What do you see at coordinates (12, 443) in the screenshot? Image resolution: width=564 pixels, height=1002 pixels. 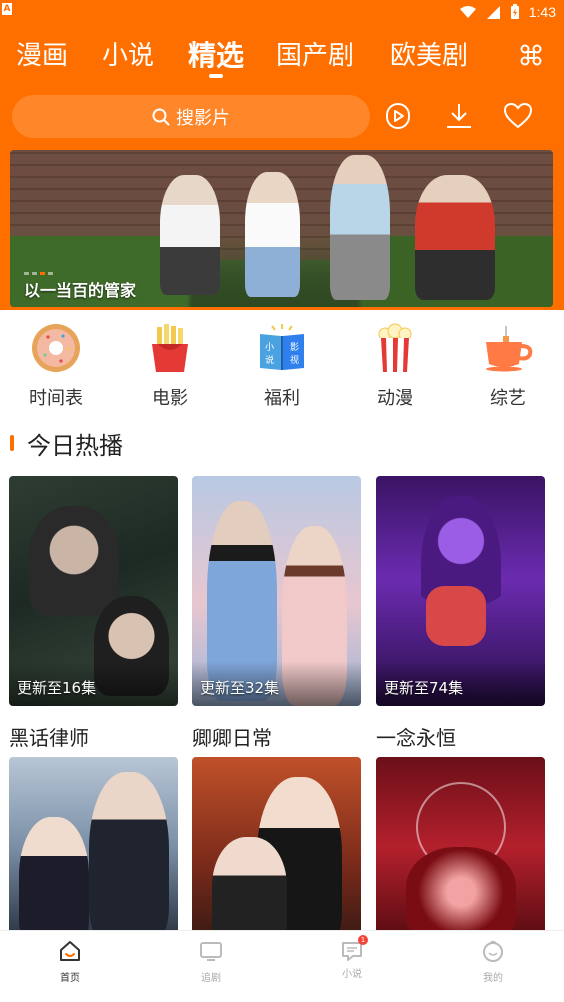 I see `section-accent-bar` at bounding box center [12, 443].